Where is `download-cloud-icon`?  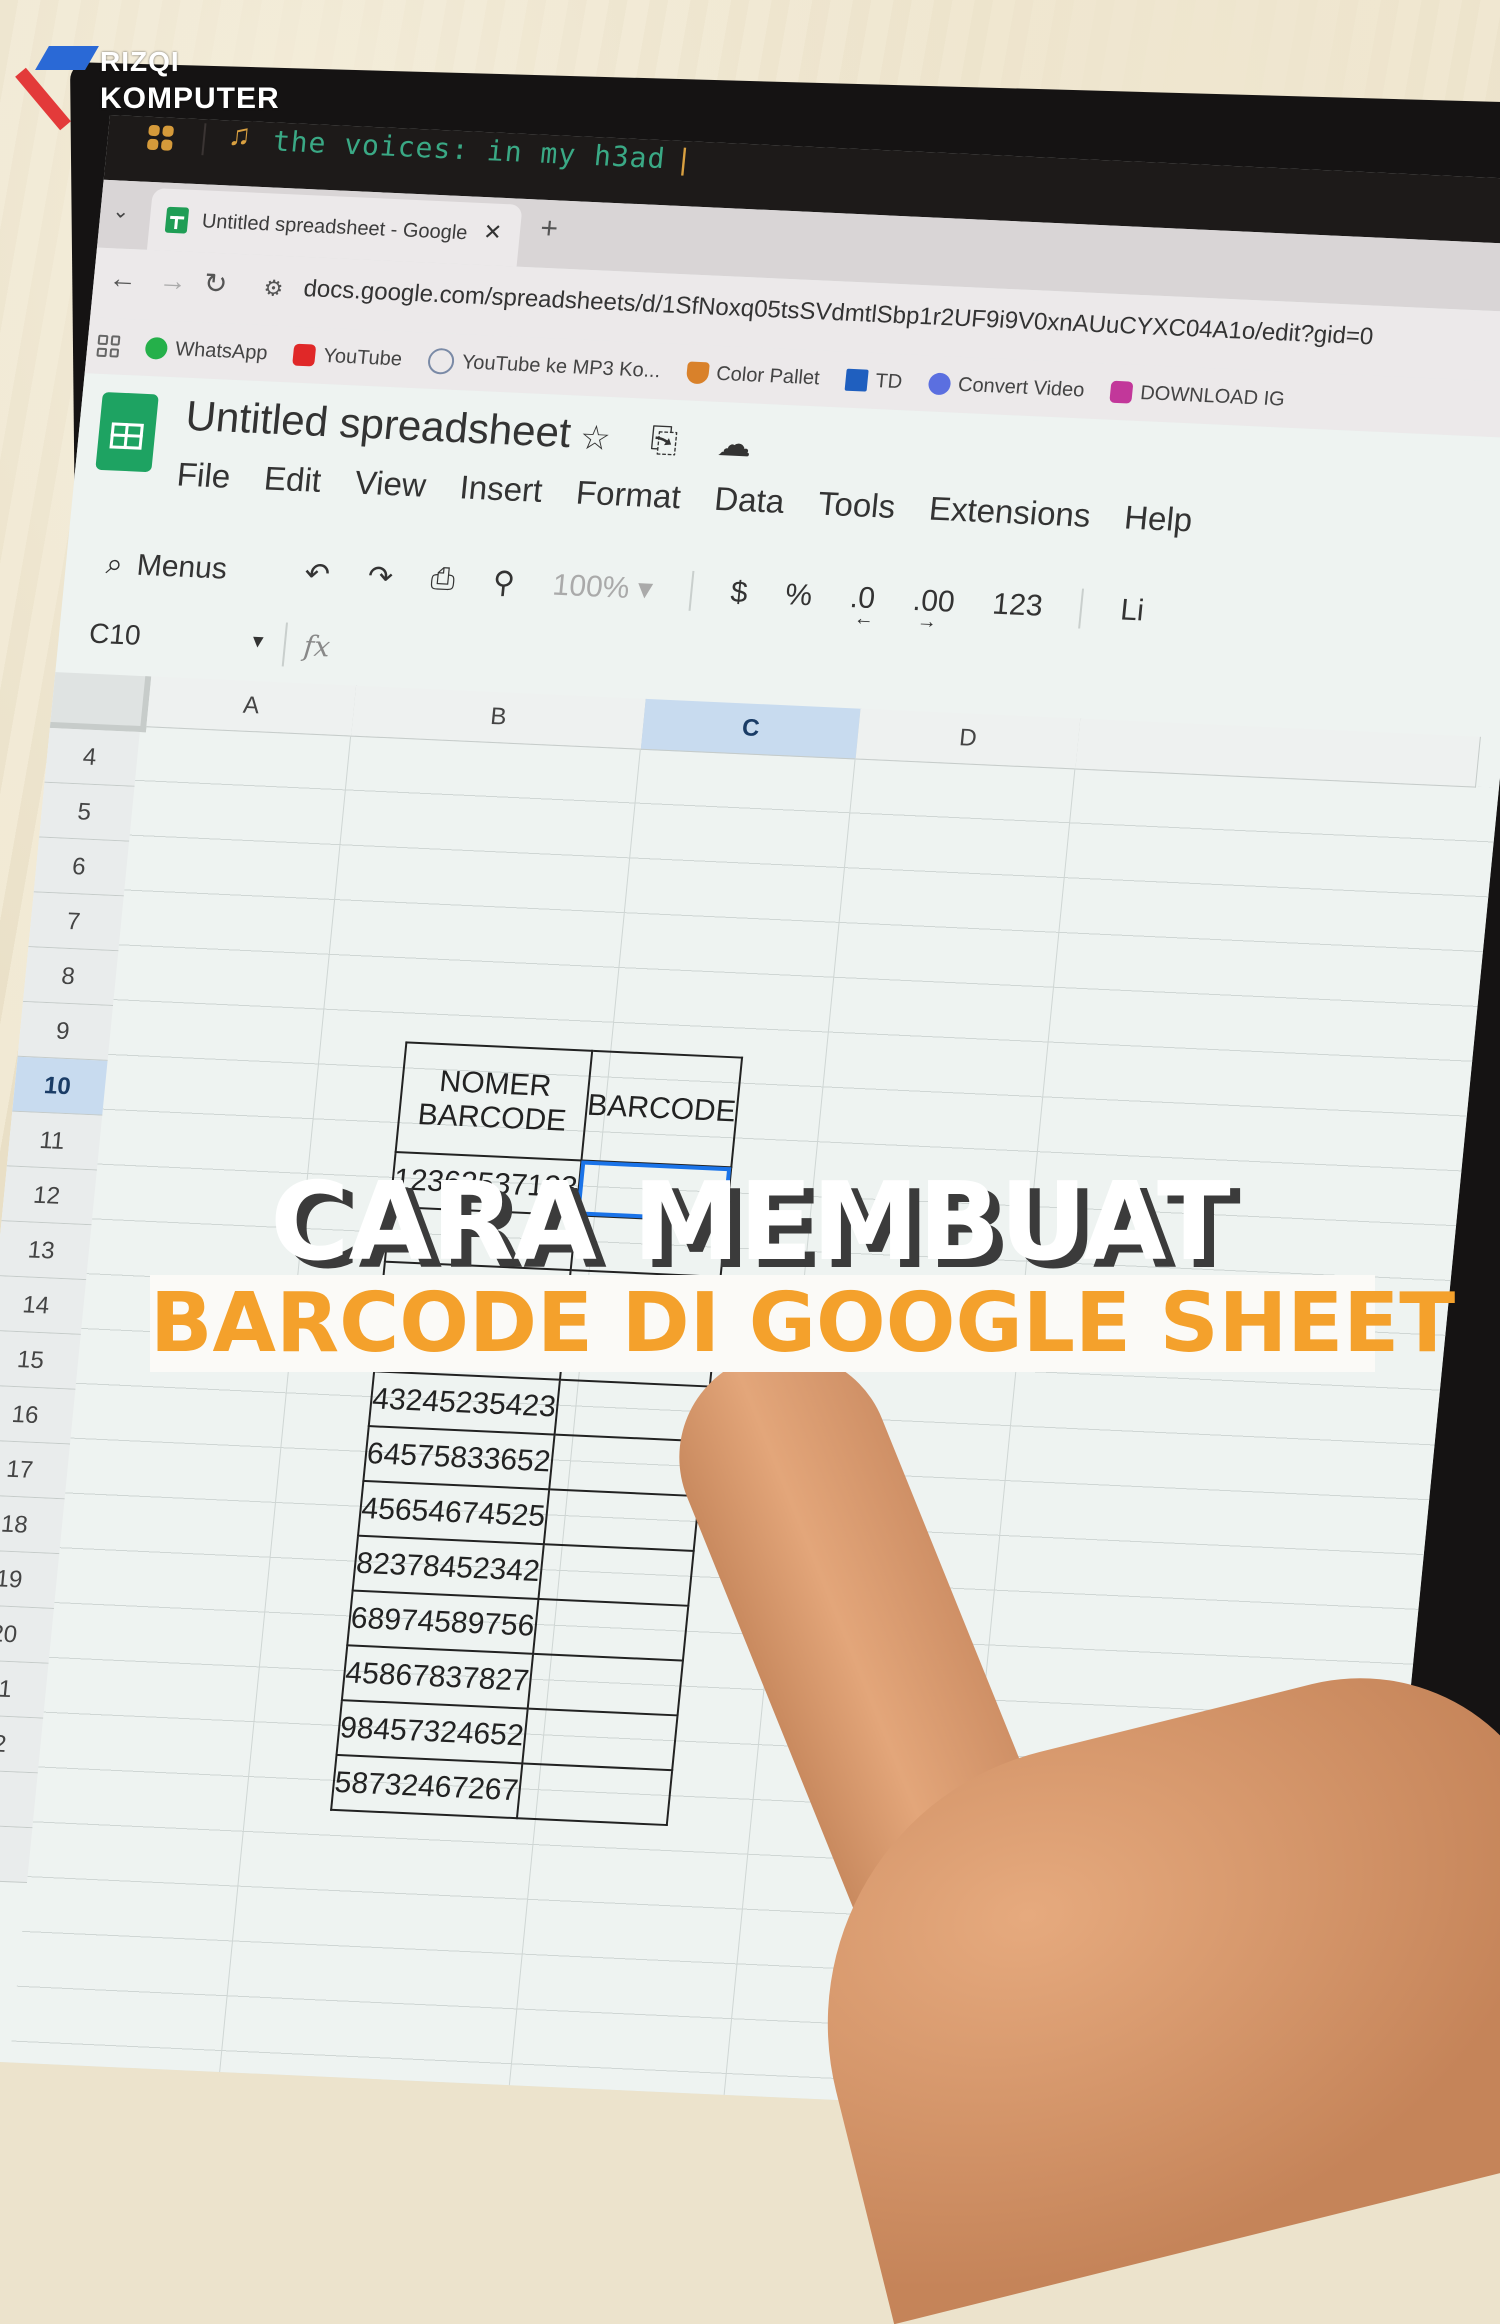
download-cloud-icon is located at coordinates (441, 361).